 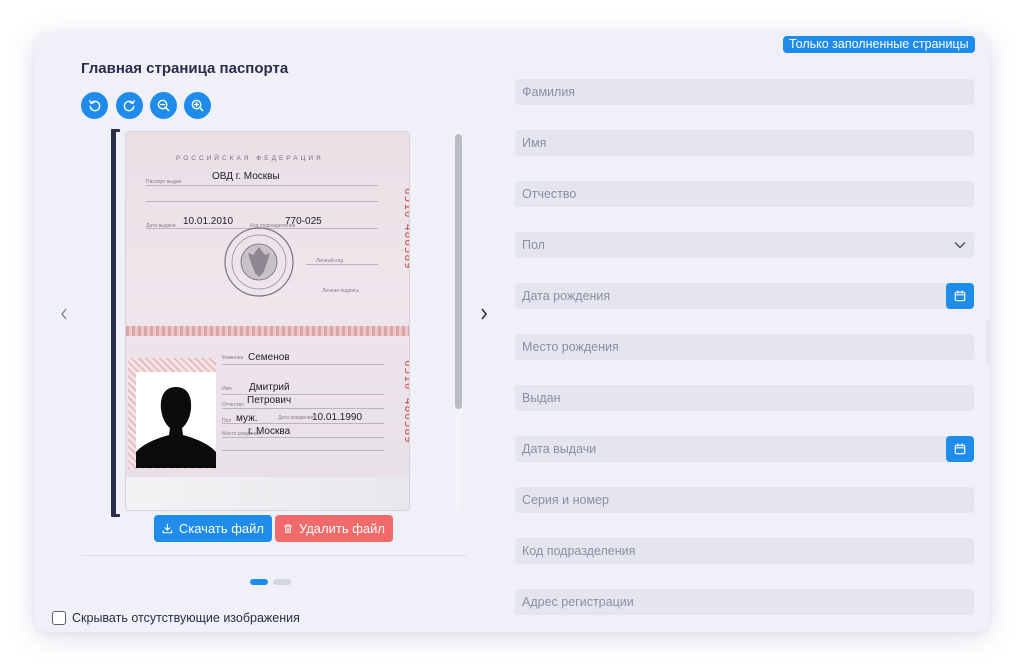 I want to click on issue-date-field: Дата выдачи, so click(x=744, y=449).